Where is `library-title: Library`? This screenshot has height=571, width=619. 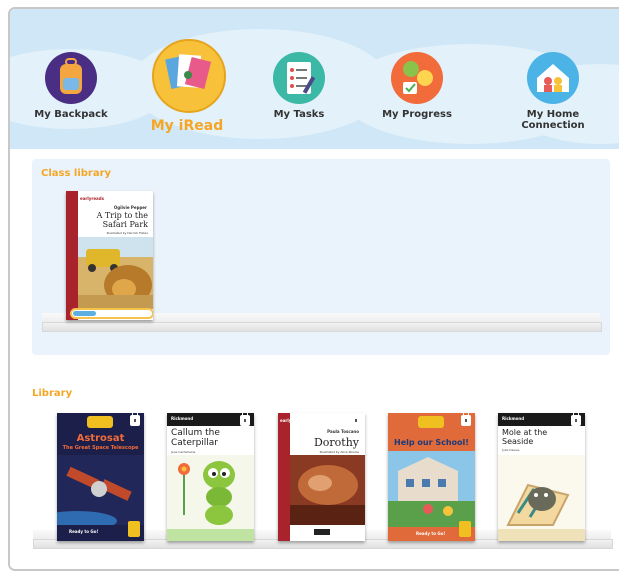 library-title: Library is located at coordinates (52, 393).